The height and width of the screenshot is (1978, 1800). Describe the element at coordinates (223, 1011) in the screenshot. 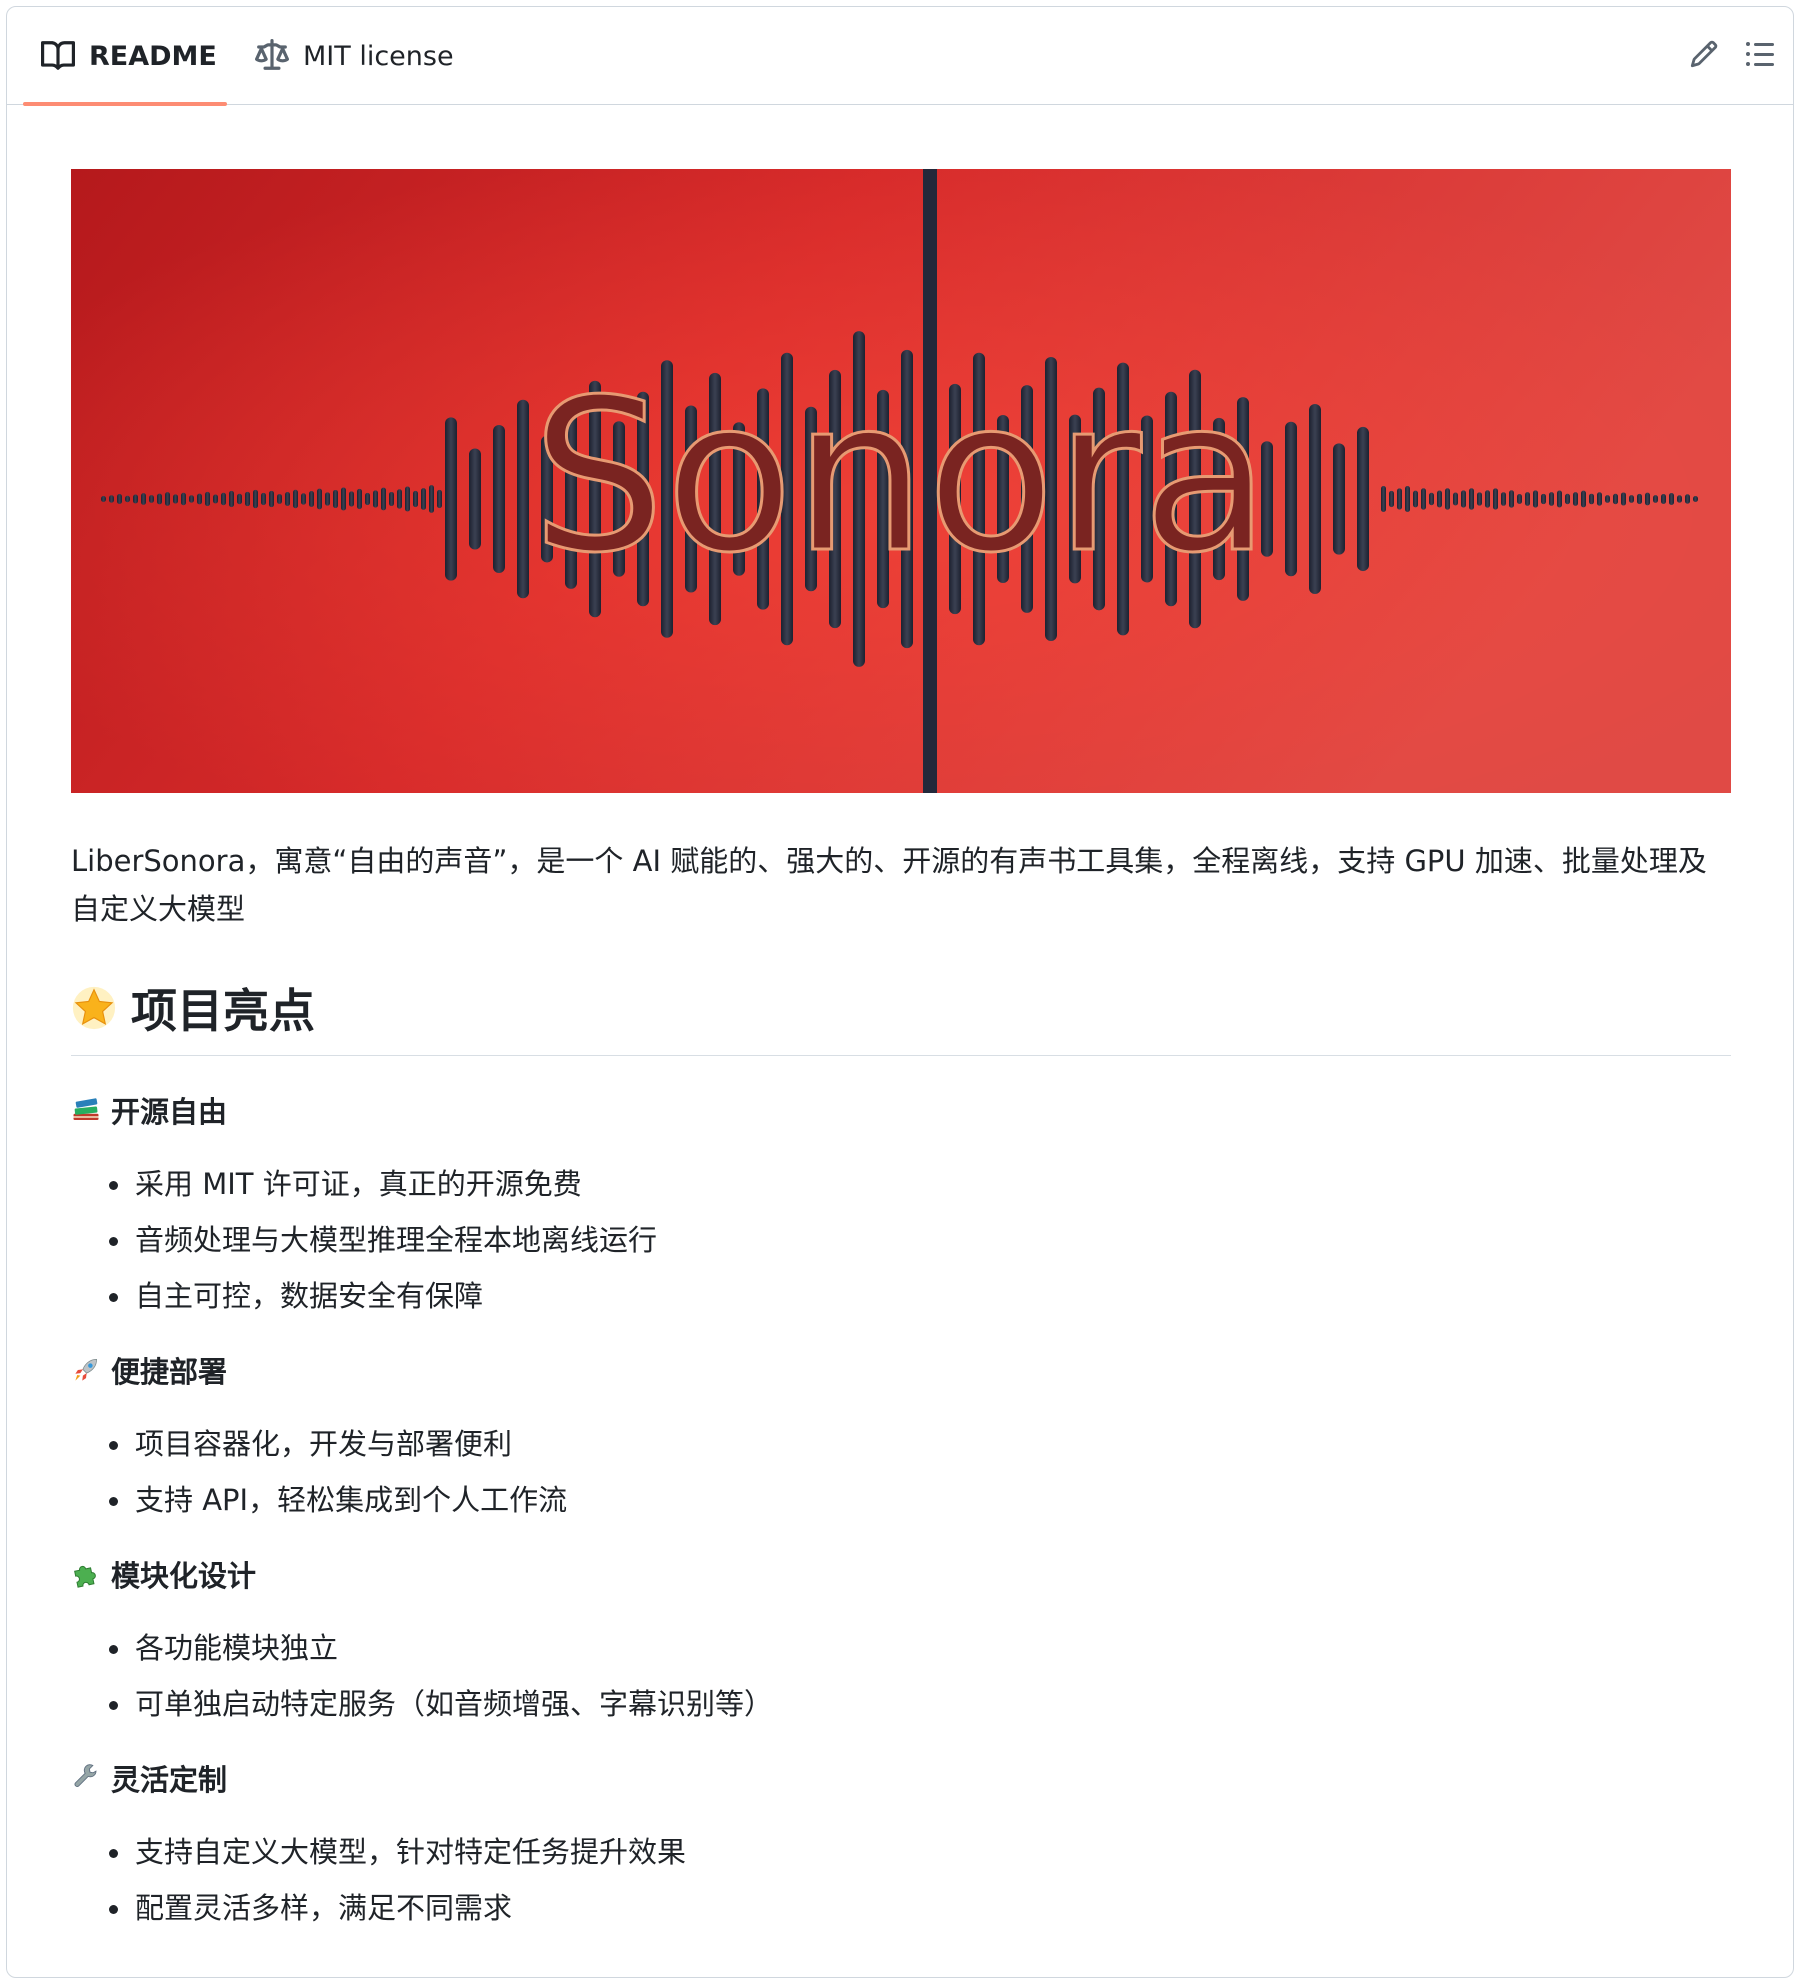

I see `highlights-heading-text: 项目亮点` at that location.